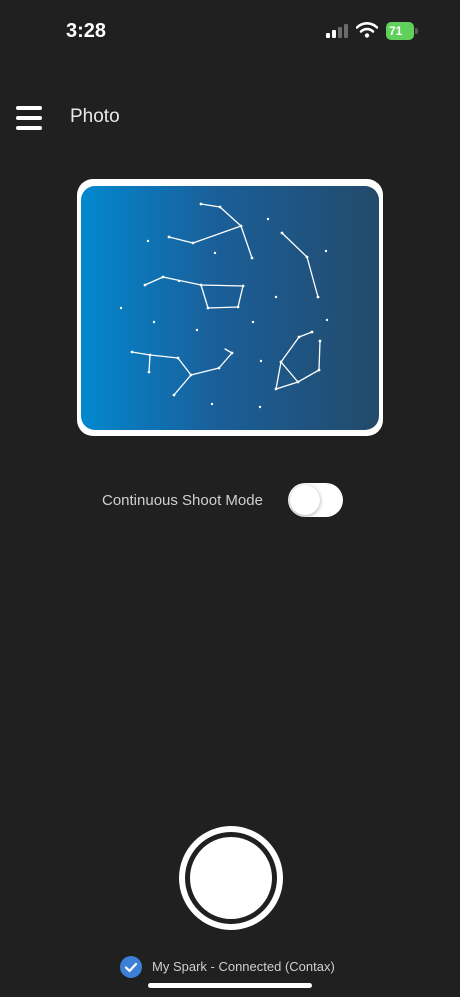 This screenshot has height=997, width=460. What do you see at coordinates (30, 118) in the screenshot?
I see `hamburger-menu-icon` at bounding box center [30, 118].